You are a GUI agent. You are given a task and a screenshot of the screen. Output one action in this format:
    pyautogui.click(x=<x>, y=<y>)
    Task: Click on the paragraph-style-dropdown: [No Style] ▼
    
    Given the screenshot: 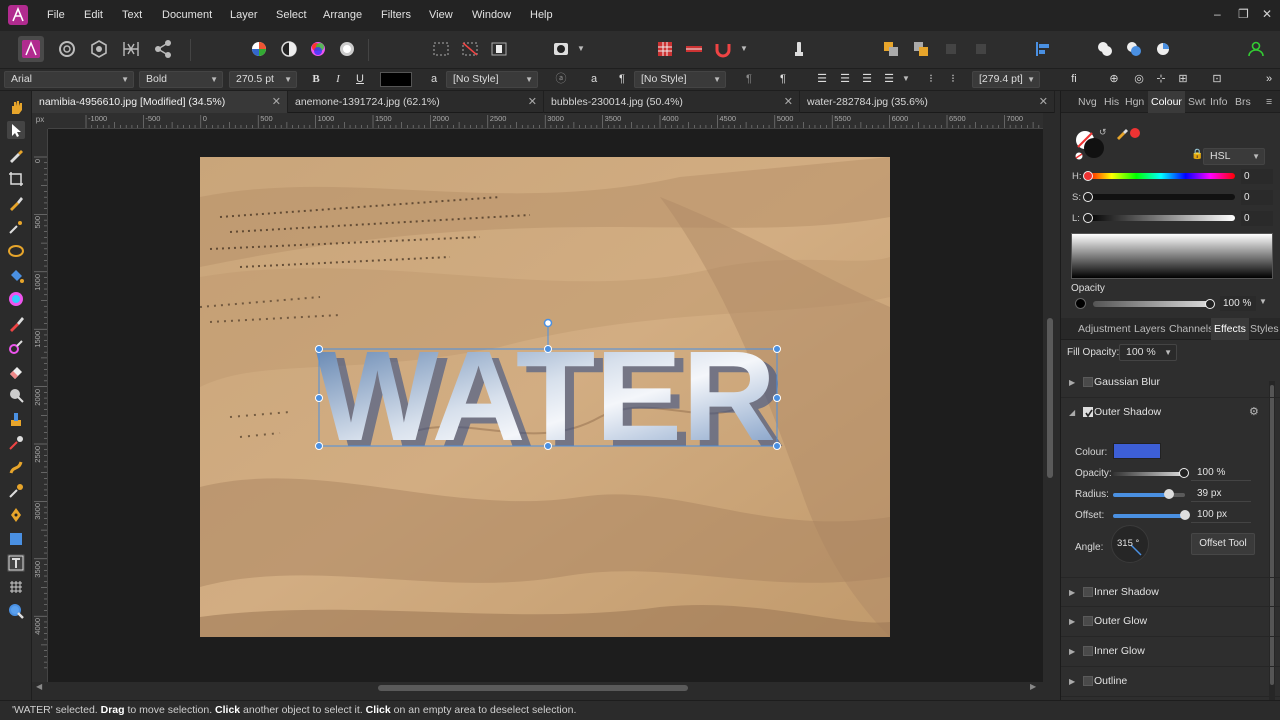 What is the action you would take?
    pyautogui.click(x=680, y=79)
    